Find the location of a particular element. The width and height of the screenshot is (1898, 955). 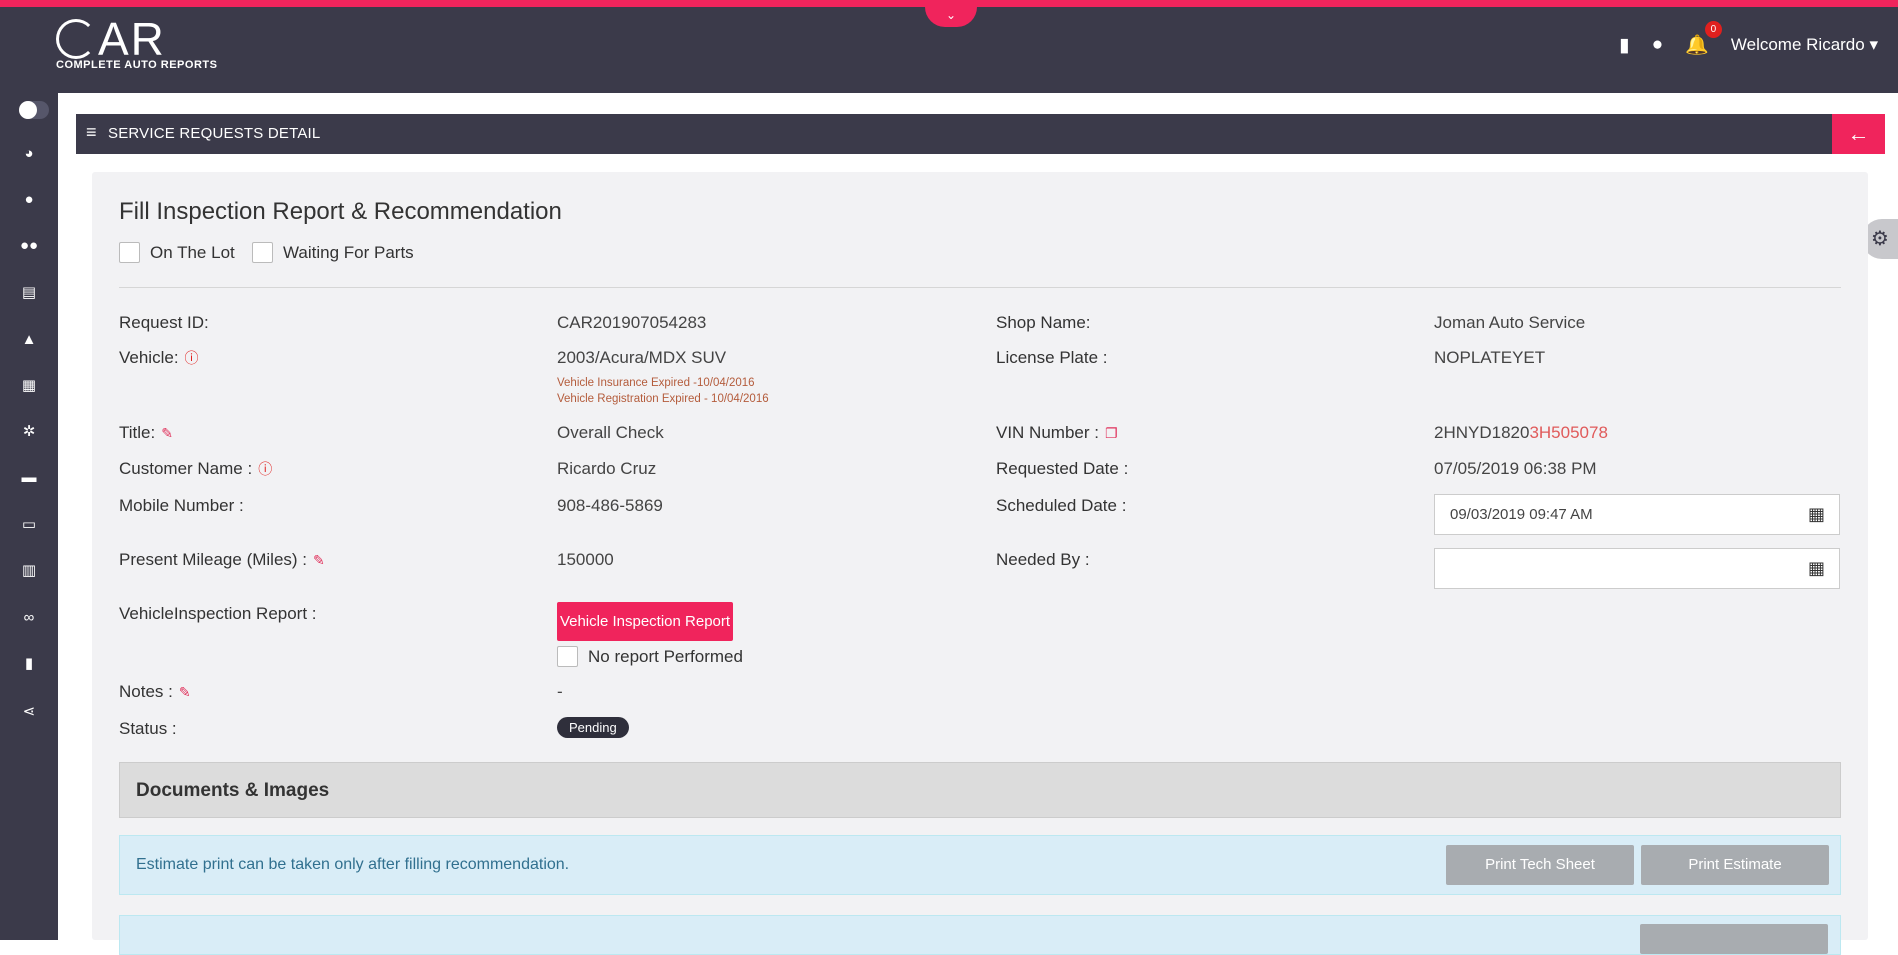

vin-label-wrap: VIN Number : ❐ is located at coordinates (1057, 433).